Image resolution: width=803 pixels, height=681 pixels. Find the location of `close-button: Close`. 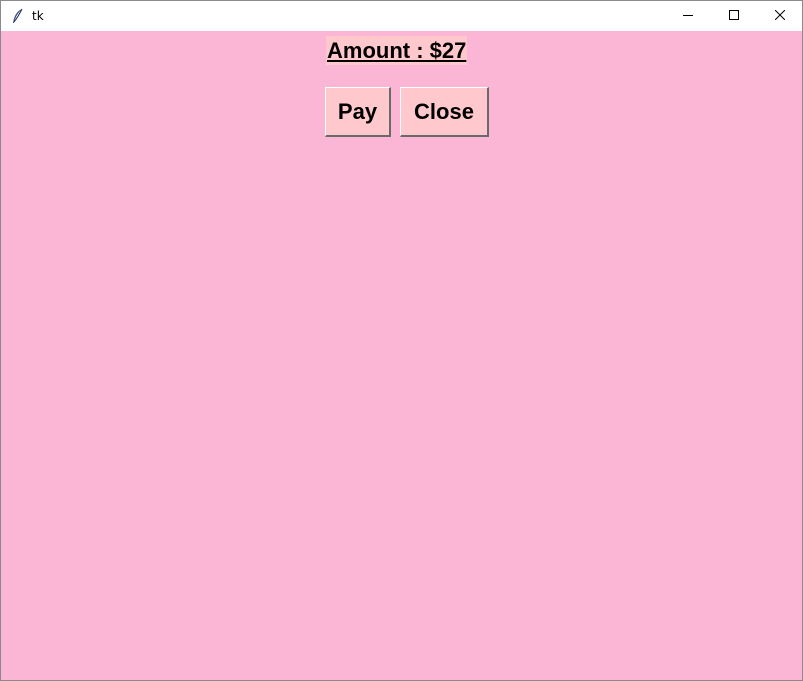

close-button: Close is located at coordinates (444, 112).